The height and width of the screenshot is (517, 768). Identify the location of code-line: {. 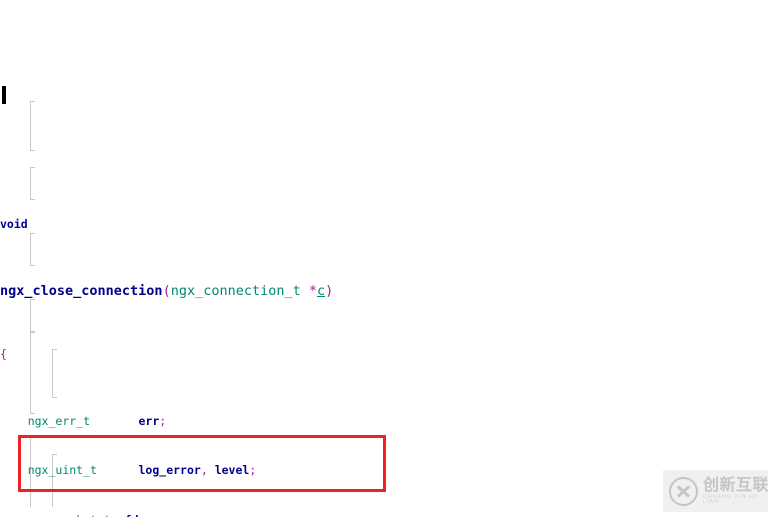
(3, 354).